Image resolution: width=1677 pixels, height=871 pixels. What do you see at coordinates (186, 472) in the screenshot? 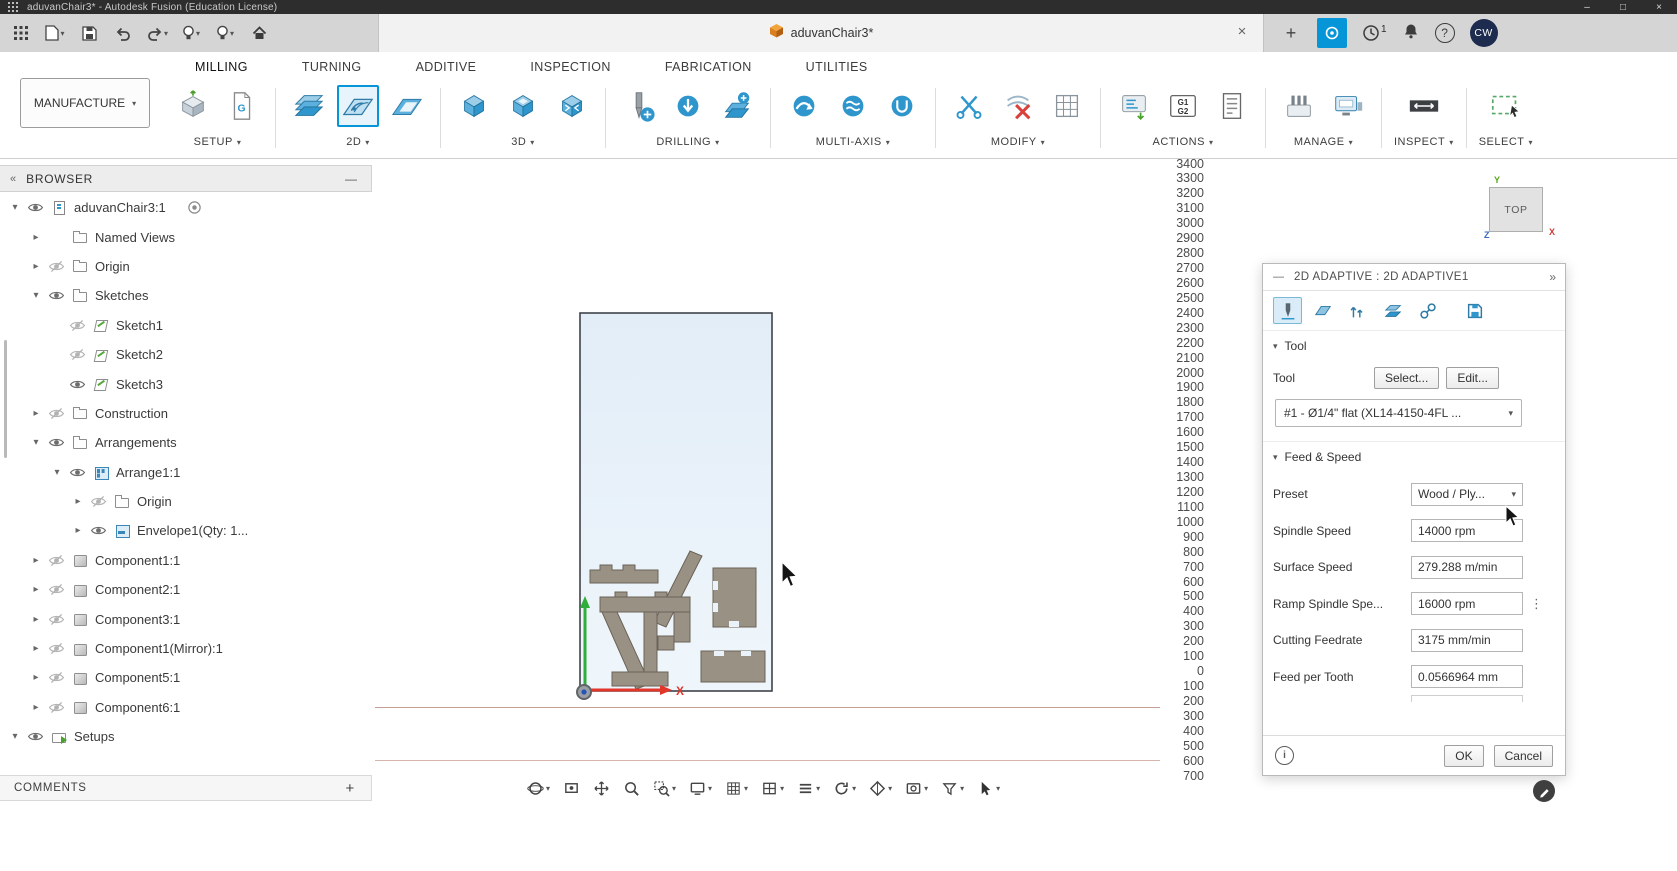
I see `browser-item-arrange1-1: ▾ Arrange1:1` at bounding box center [186, 472].